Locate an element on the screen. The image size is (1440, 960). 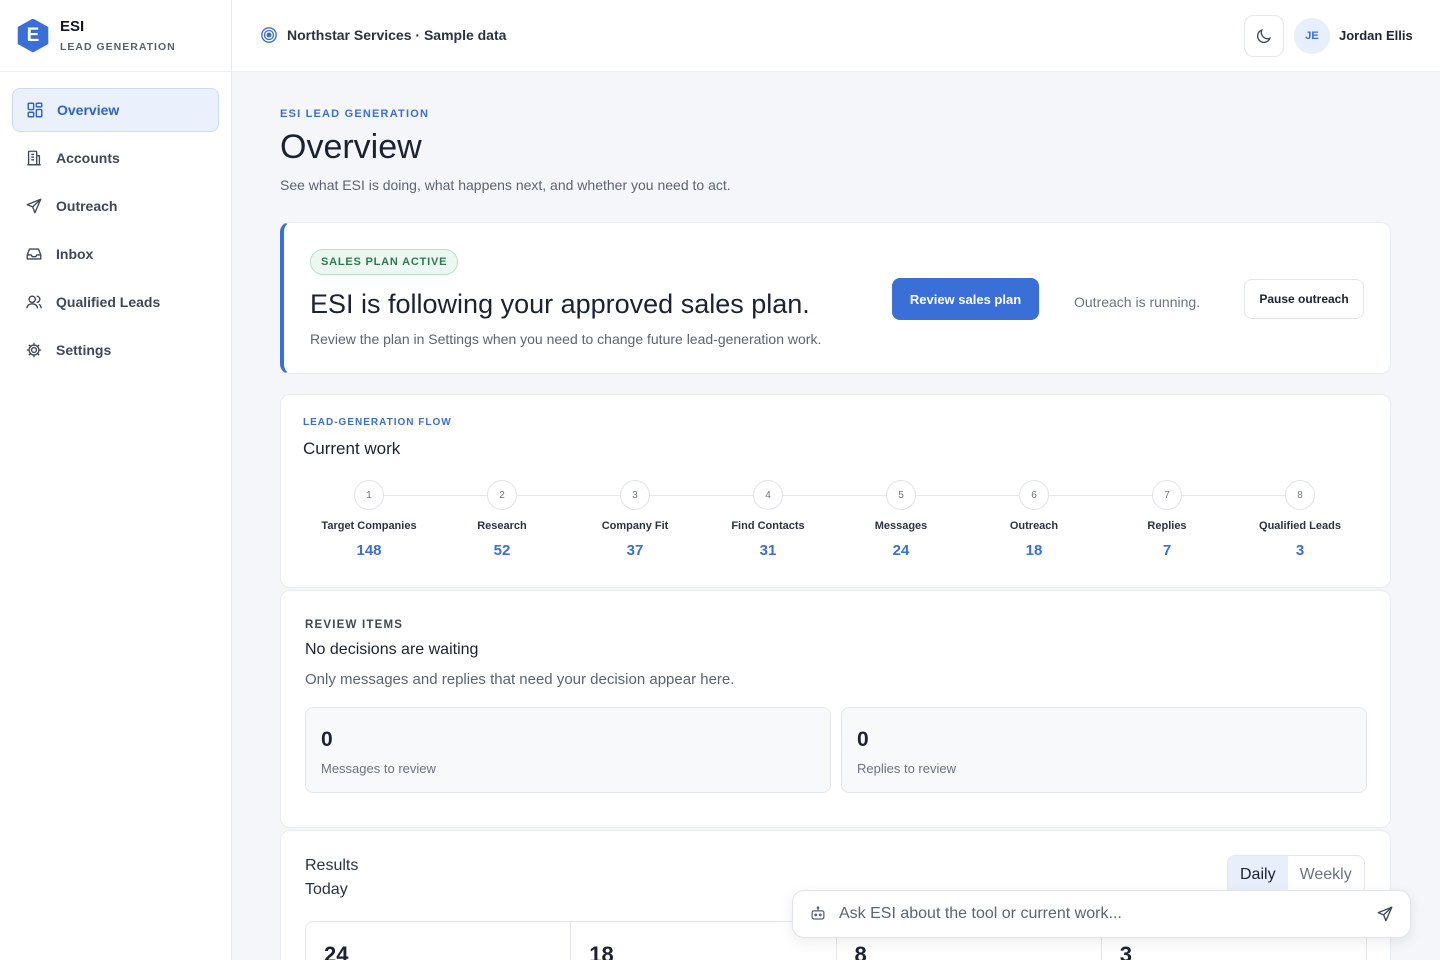
step-value: 37 is located at coordinates (635, 550).